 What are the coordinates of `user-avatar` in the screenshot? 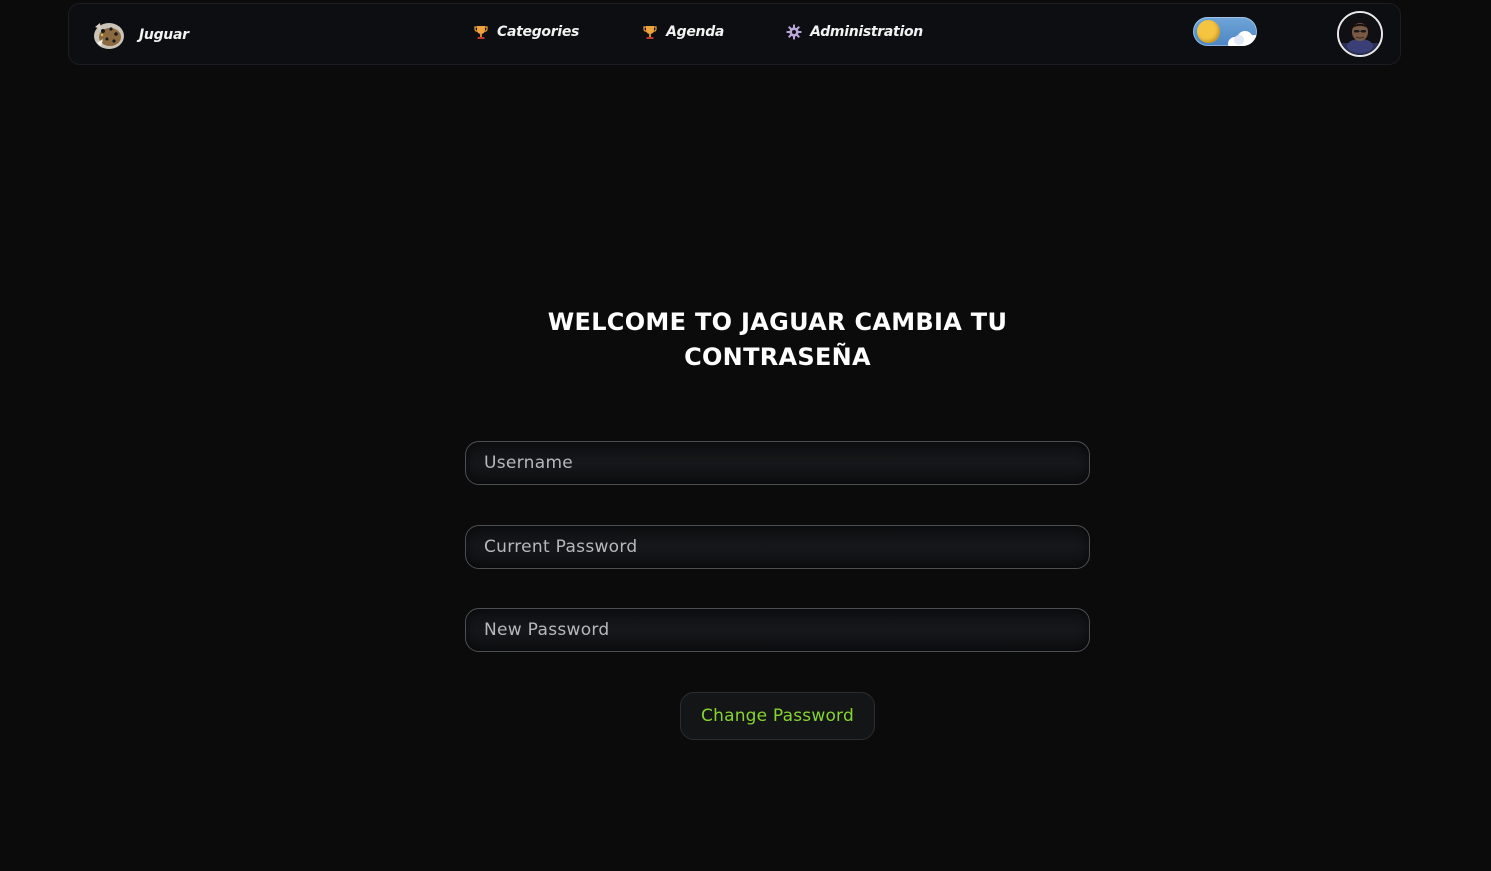 It's located at (1360, 34).